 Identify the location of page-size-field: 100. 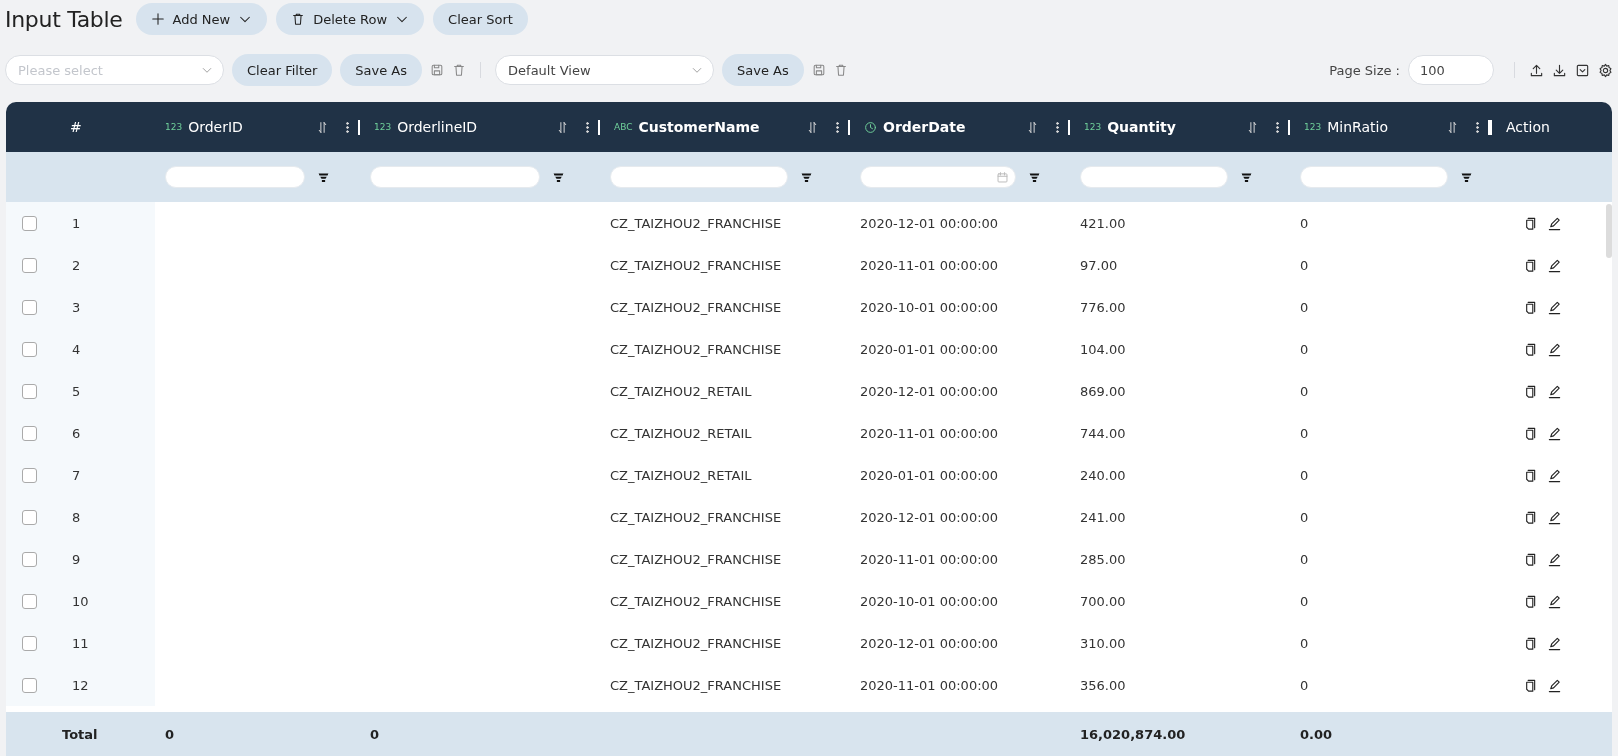
(1451, 70).